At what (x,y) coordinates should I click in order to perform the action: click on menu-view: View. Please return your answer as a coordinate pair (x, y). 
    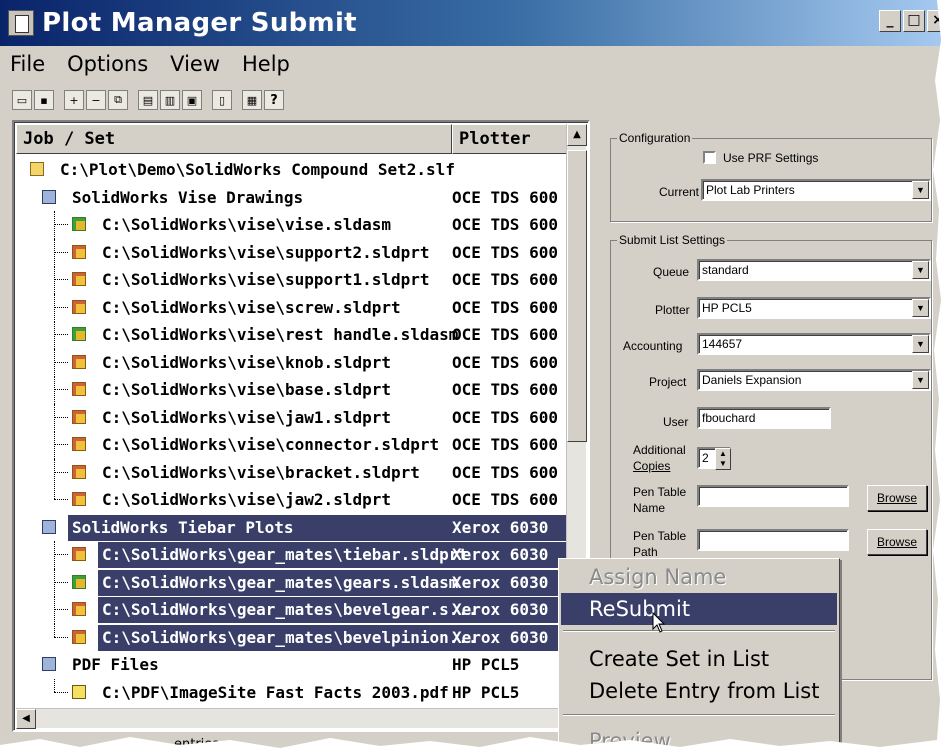
    Looking at the image, I should click on (195, 64).